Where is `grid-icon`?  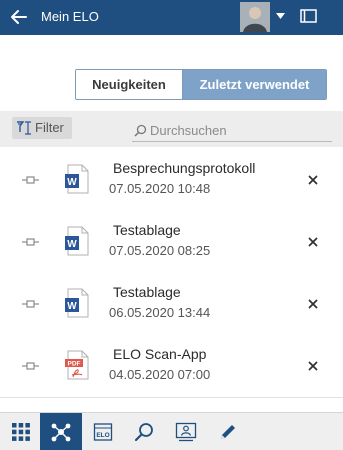 grid-icon is located at coordinates (21, 431).